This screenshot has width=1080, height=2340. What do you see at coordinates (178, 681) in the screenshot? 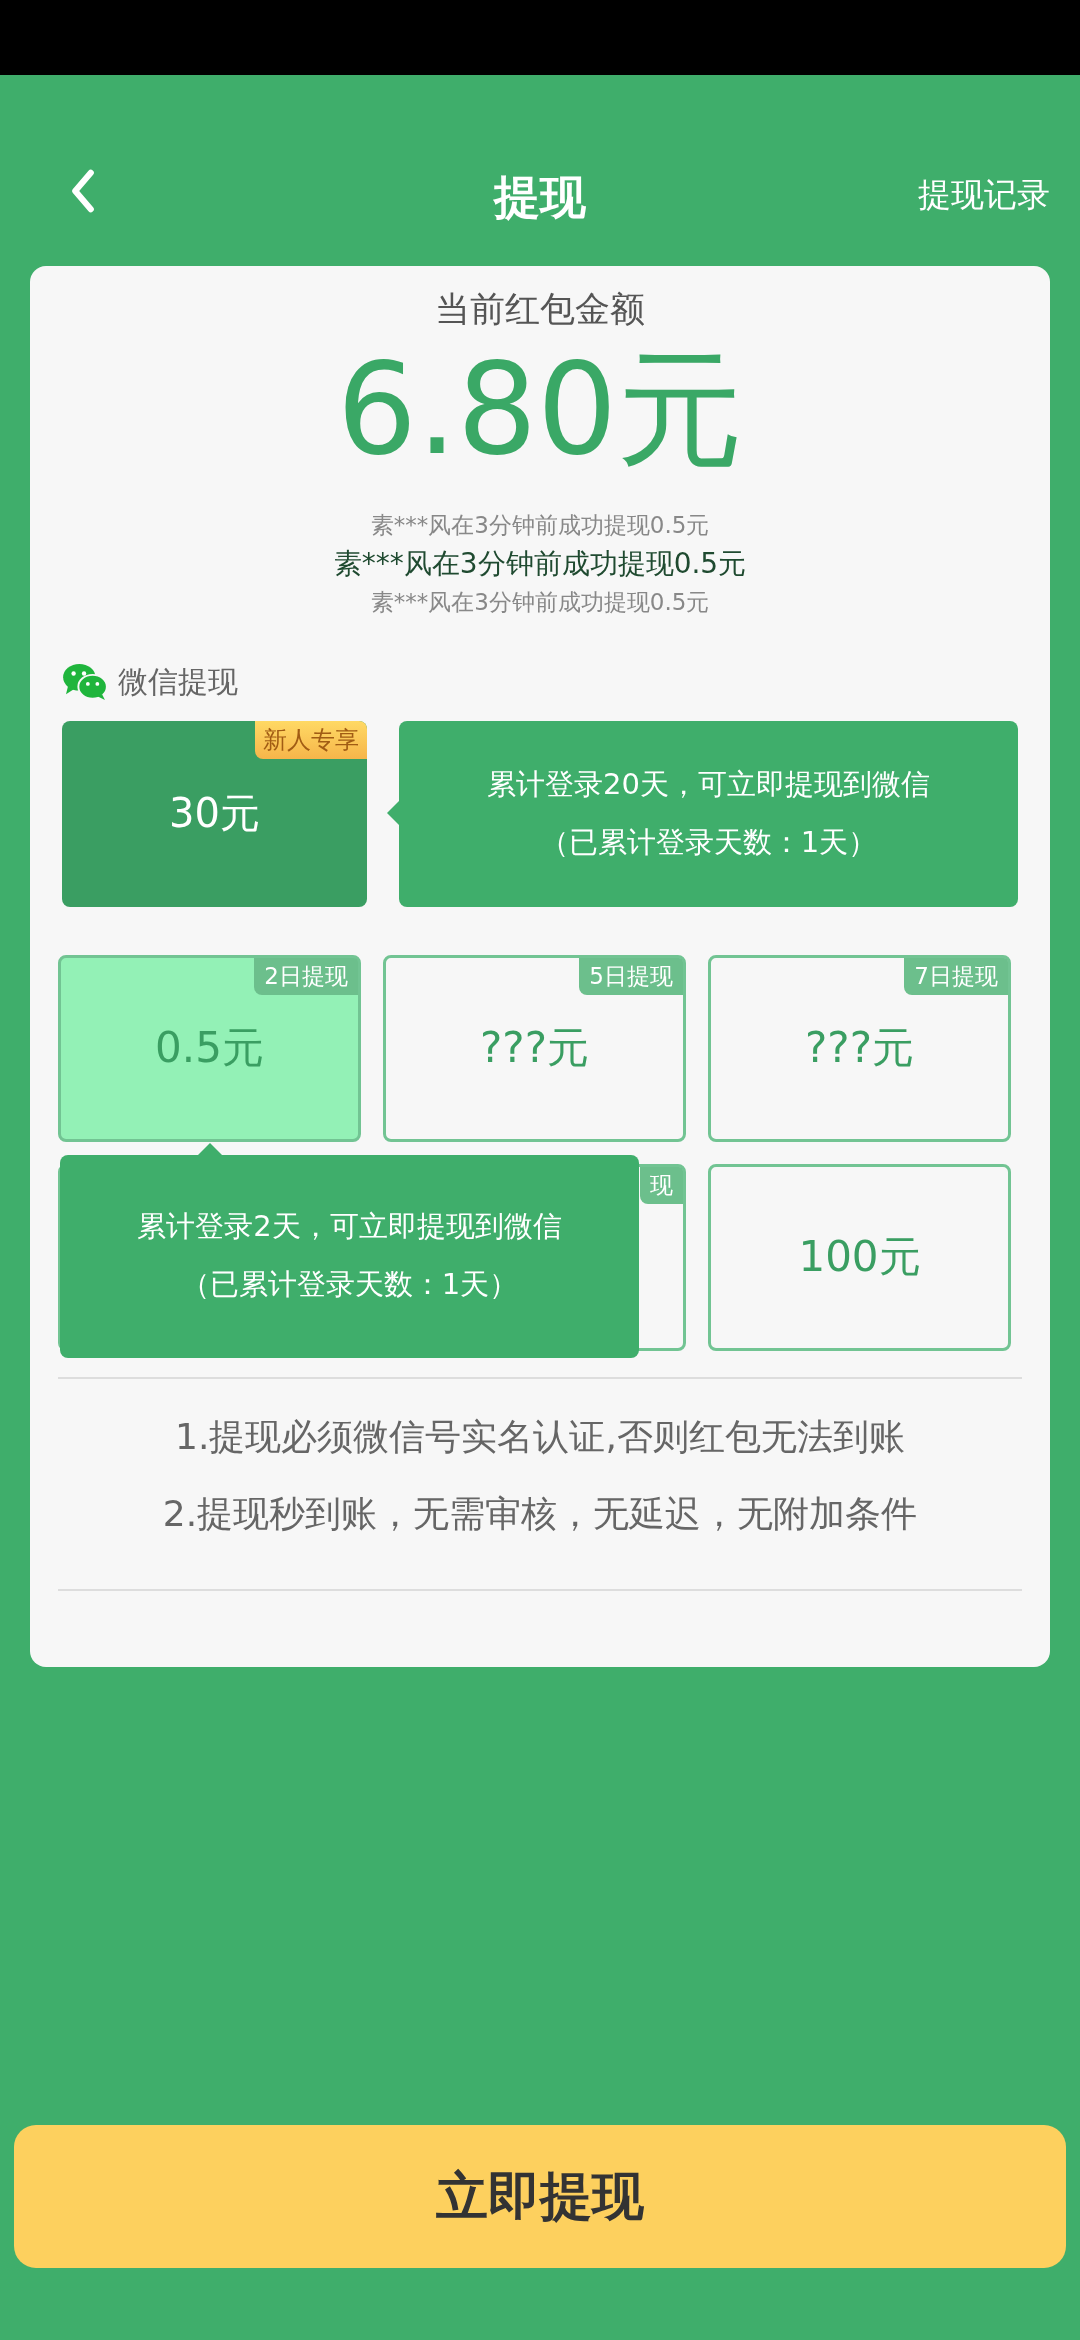
I see `section-title: 微信提现` at bounding box center [178, 681].